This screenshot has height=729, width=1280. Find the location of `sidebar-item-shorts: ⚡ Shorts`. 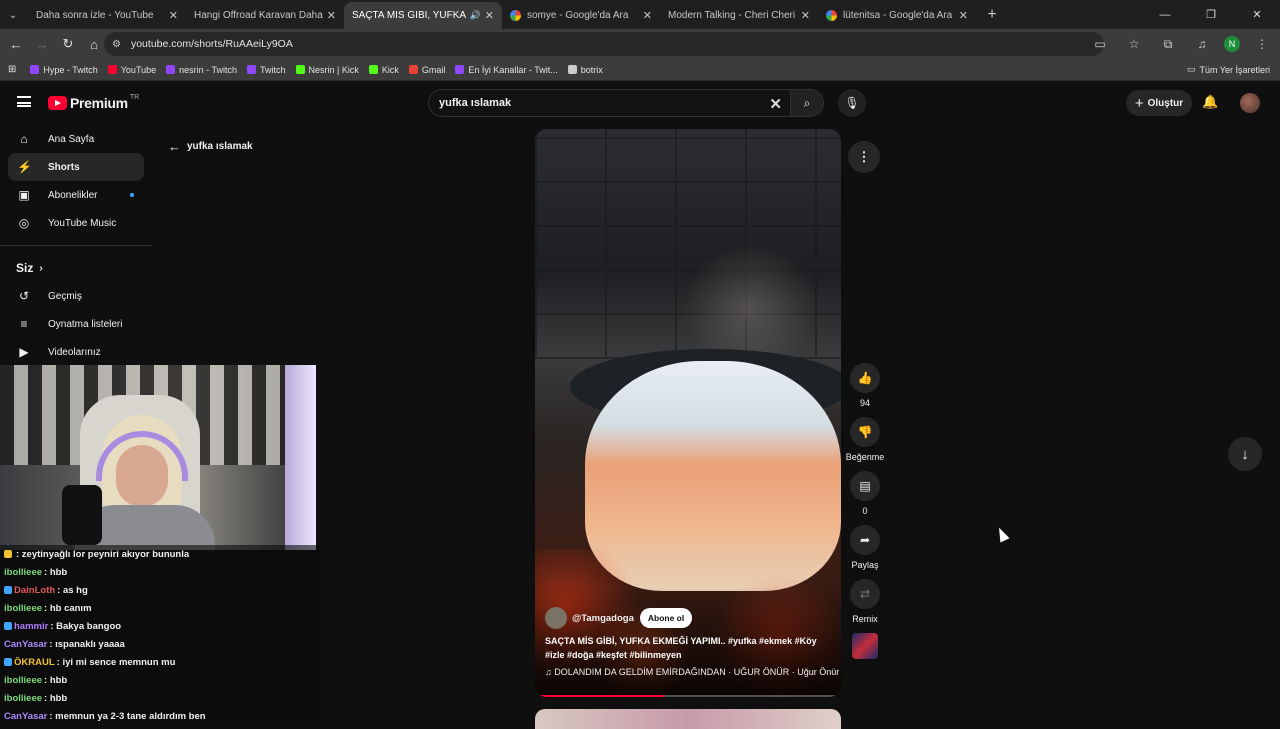

sidebar-item-shorts: ⚡ Shorts is located at coordinates (76, 167).